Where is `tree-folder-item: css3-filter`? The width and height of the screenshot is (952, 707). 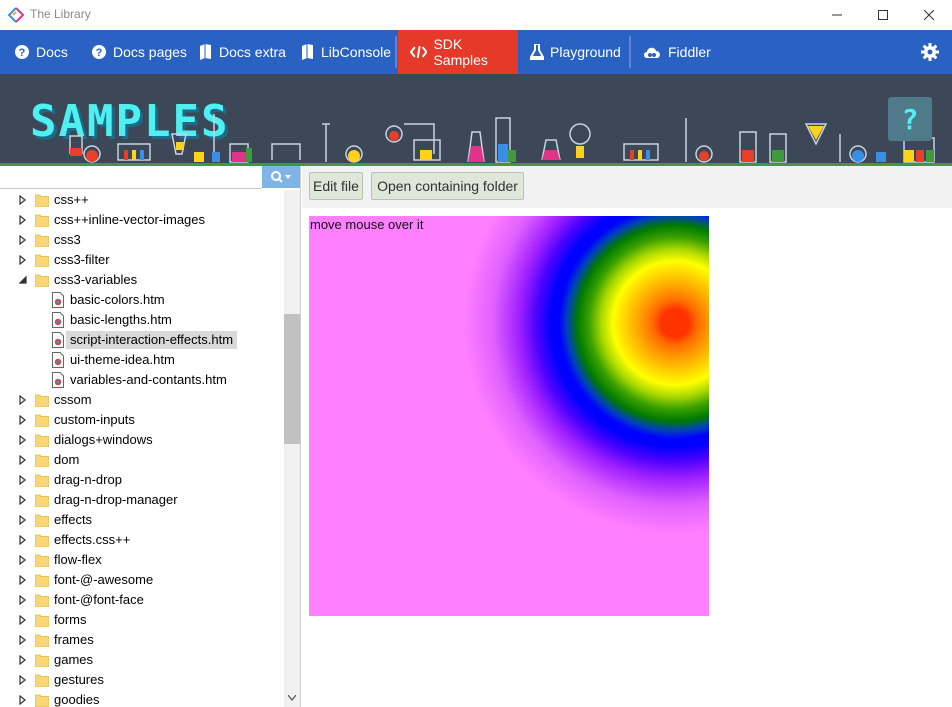 tree-folder-item: css3-filter is located at coordinates (142, 260).